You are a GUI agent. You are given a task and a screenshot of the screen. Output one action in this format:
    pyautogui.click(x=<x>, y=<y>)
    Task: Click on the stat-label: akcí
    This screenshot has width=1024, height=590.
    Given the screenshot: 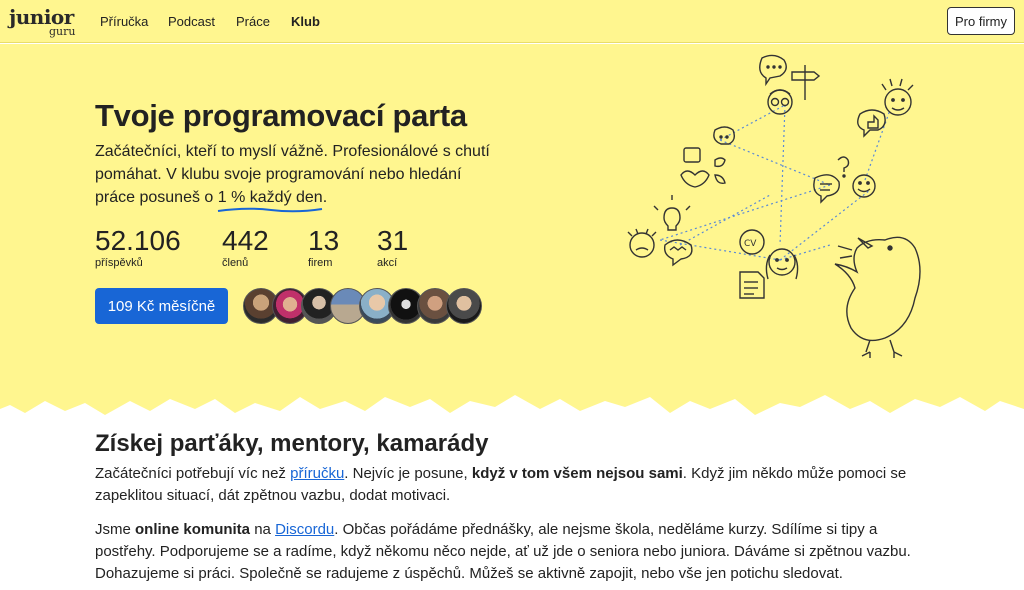 What is the action you would take?
    pyautogui.click(x=387, y=263)
    